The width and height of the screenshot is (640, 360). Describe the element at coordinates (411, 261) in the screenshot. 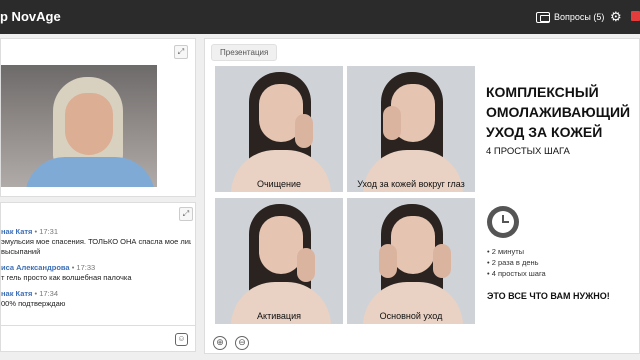

I see `photo-main-care: Основной уход` at that location.